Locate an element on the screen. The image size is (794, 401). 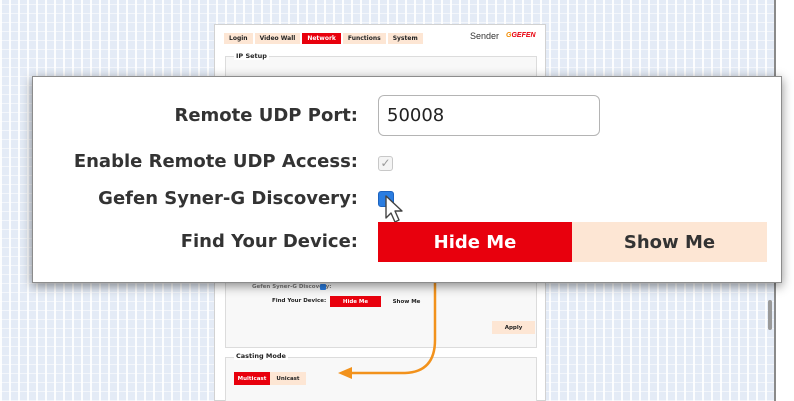
find-device-label: Find Your Device: is located at coordinates (269, 241).